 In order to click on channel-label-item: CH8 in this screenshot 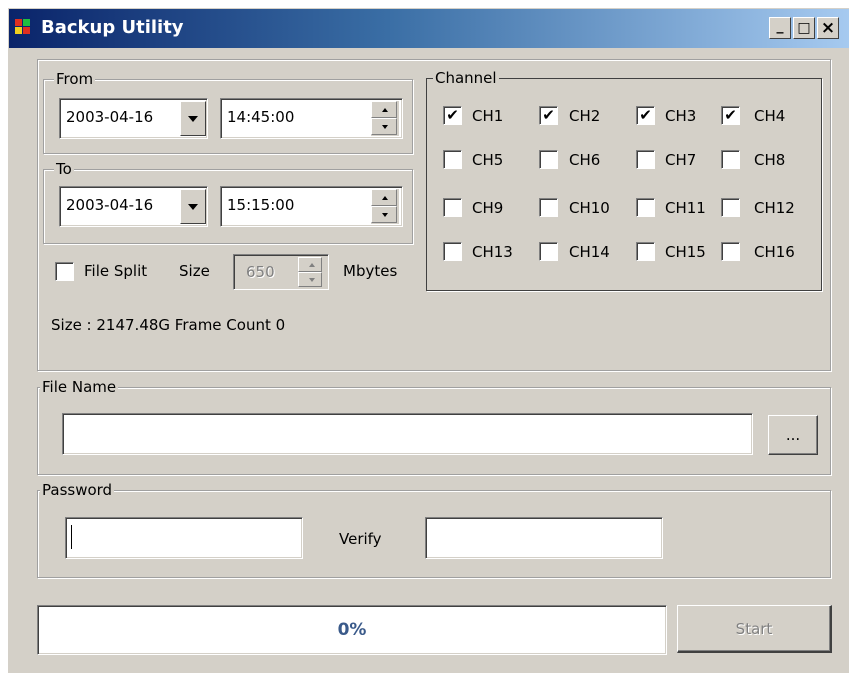, I will do `click(770, 160)`.